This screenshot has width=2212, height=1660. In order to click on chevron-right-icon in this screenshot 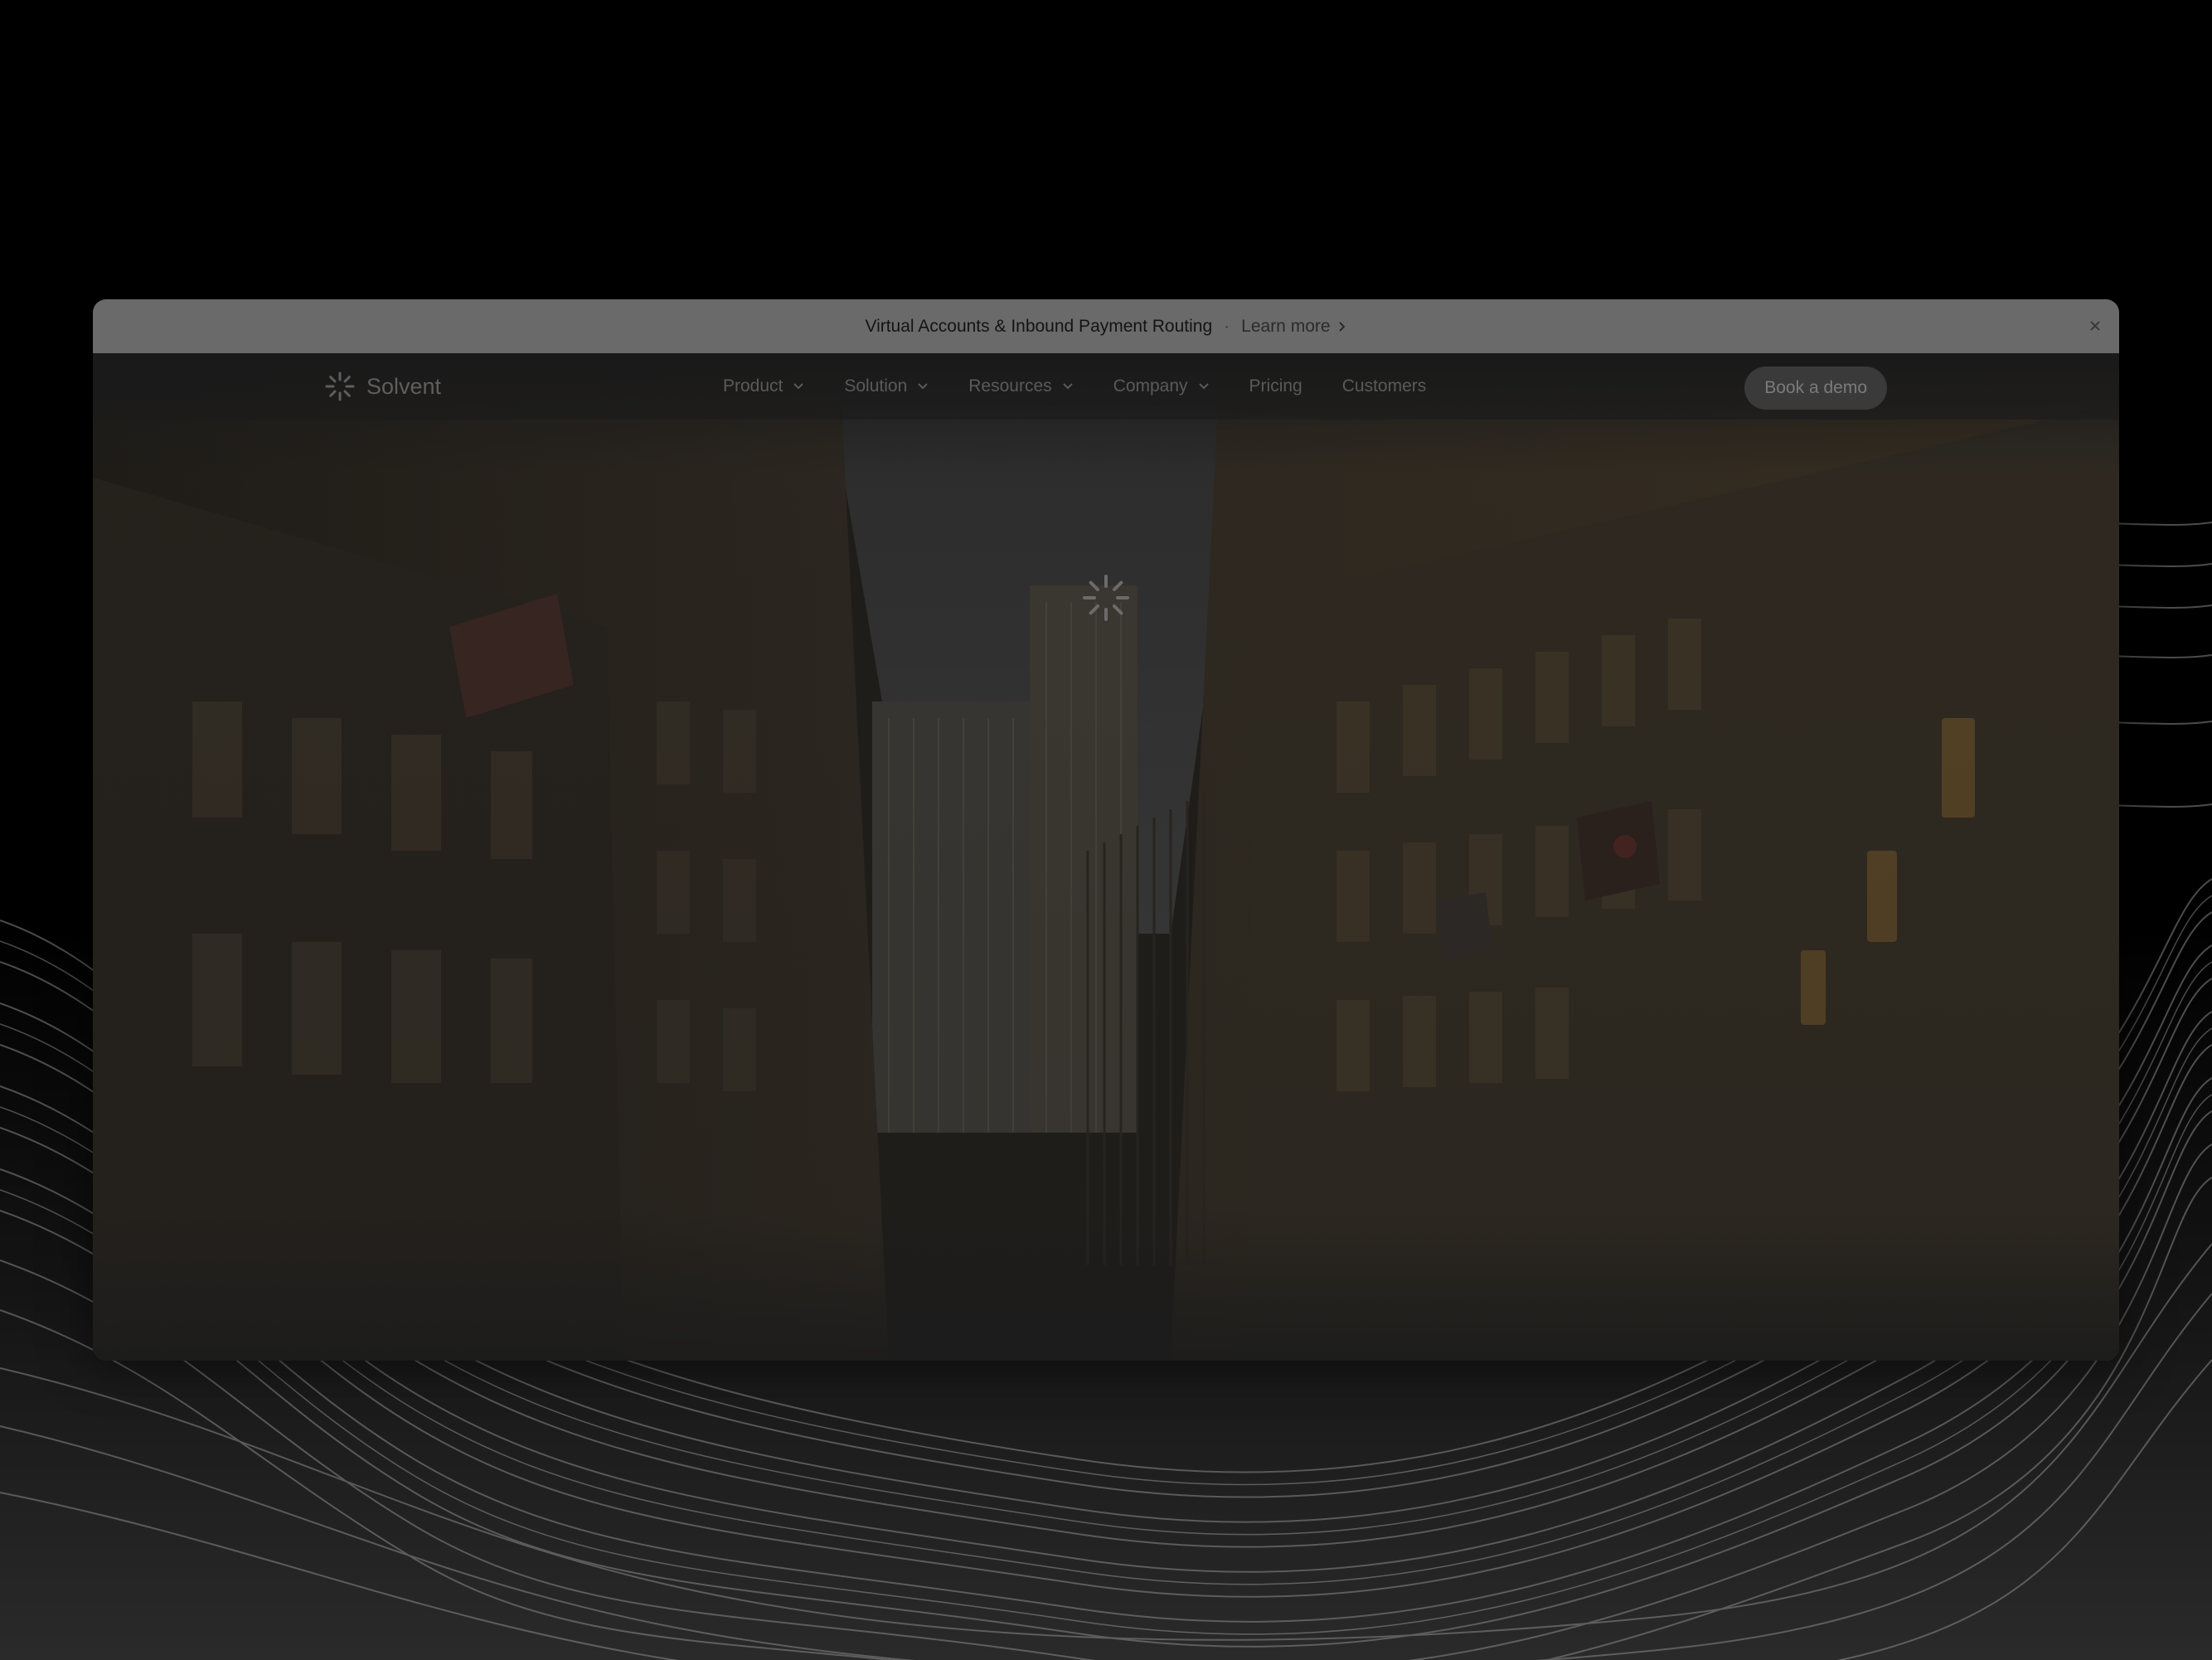, I will do `click(1341, 326)`.